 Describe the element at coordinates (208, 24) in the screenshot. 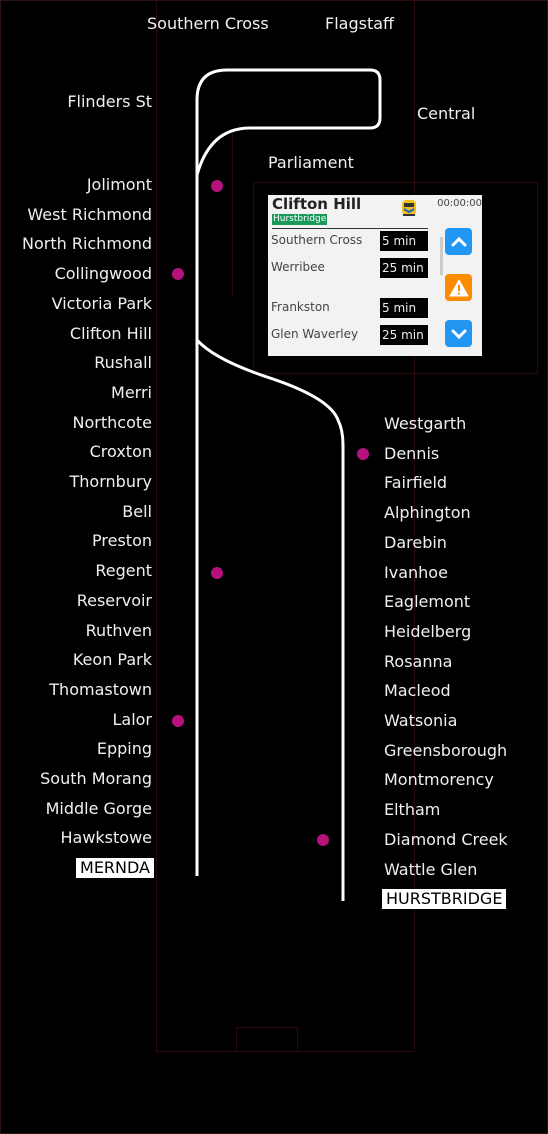

I see `station-southern-cross: Southern Cross` at that location.